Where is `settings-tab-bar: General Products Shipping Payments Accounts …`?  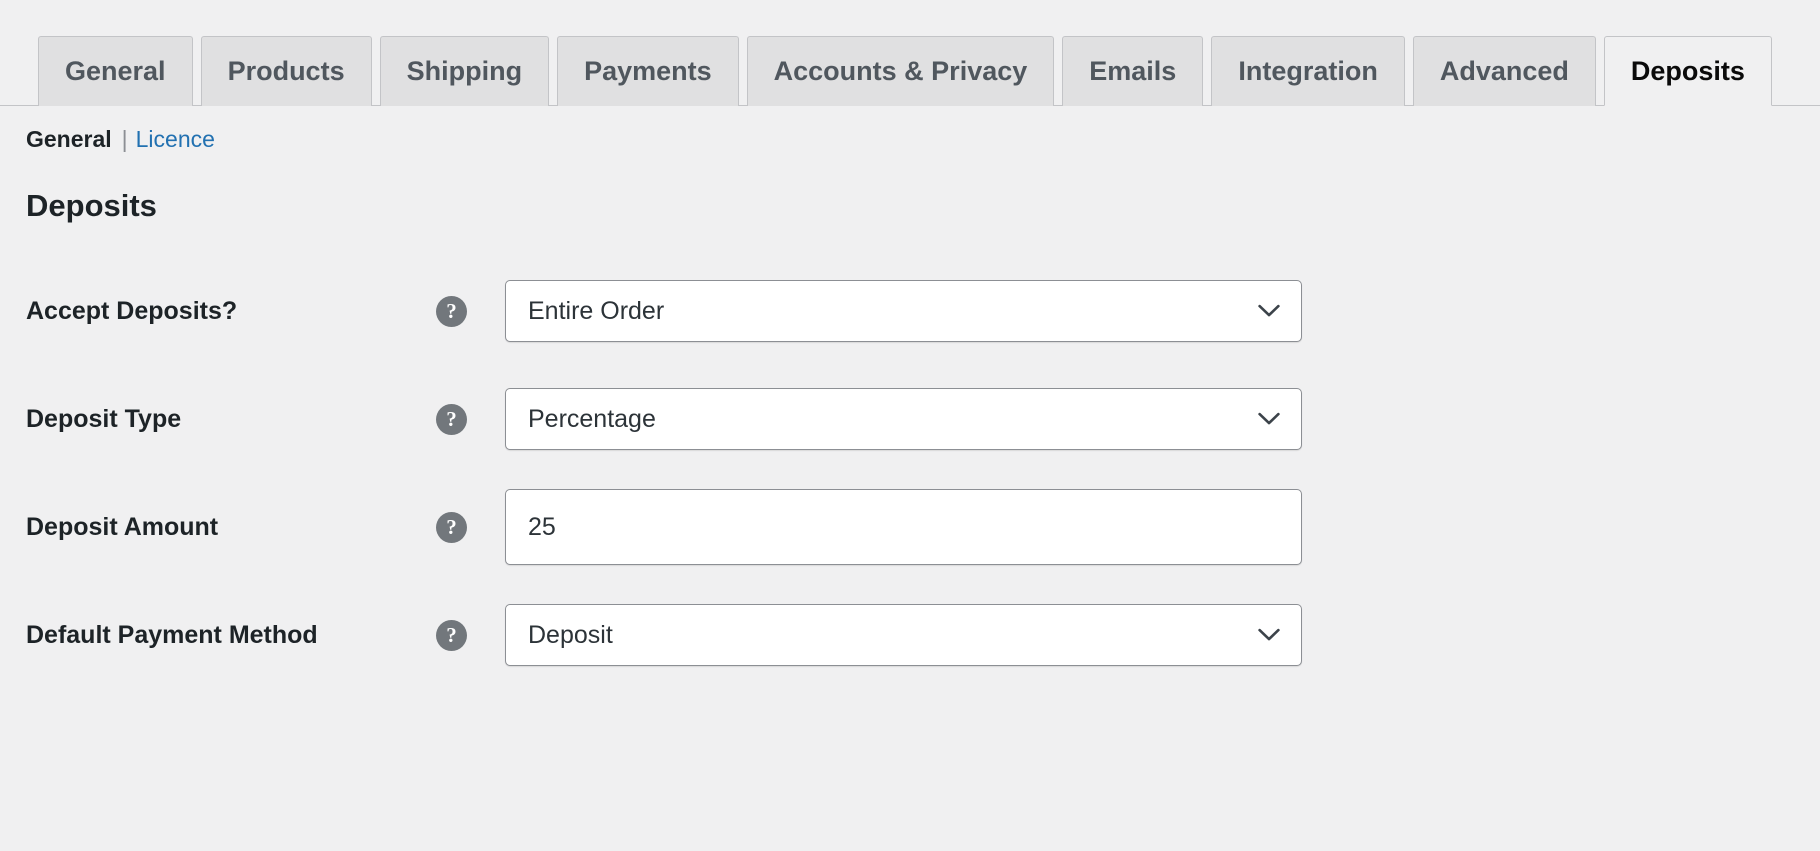 settings-tab-bar: General Products Shipping Payments Accounts … is located at coordinates (910, 70).